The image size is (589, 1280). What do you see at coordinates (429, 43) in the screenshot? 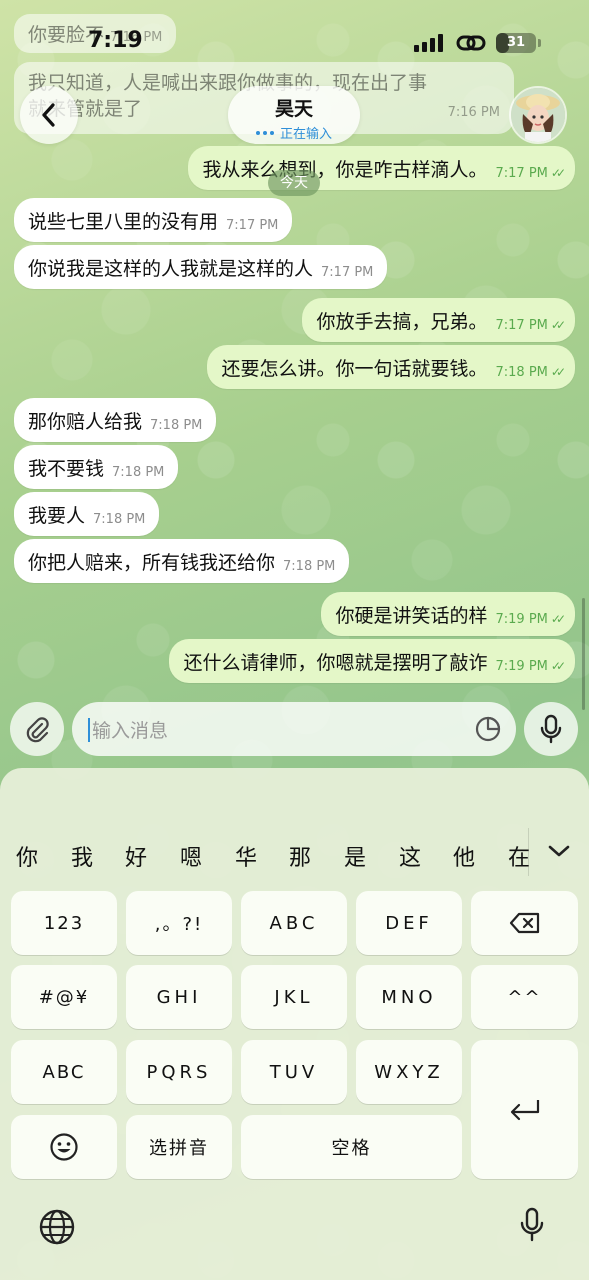
I see `cellular-signal-icon` at bounding box center [429, 43].